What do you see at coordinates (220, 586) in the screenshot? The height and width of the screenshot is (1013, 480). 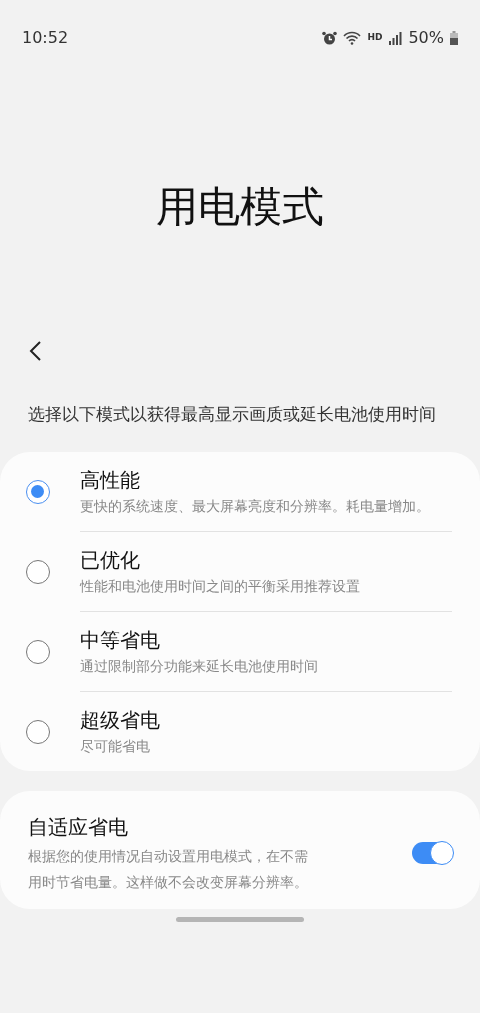 I see `mode-subtitle: 性能和电池使用时间之间的平衡采用推荐设置` at bounding box center [220, 586].